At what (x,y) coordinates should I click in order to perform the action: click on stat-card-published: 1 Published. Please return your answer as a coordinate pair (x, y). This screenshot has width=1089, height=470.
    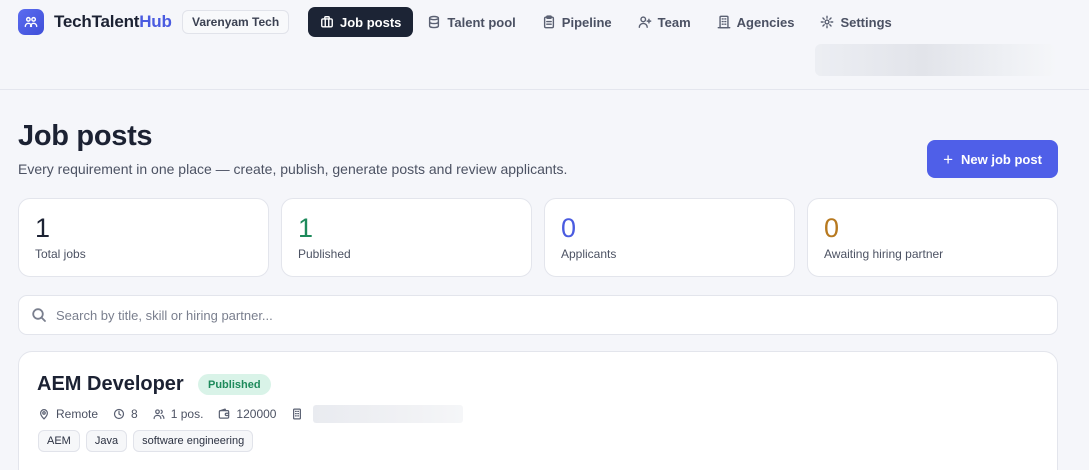
    Looking at the image, I should click on (406, 237).